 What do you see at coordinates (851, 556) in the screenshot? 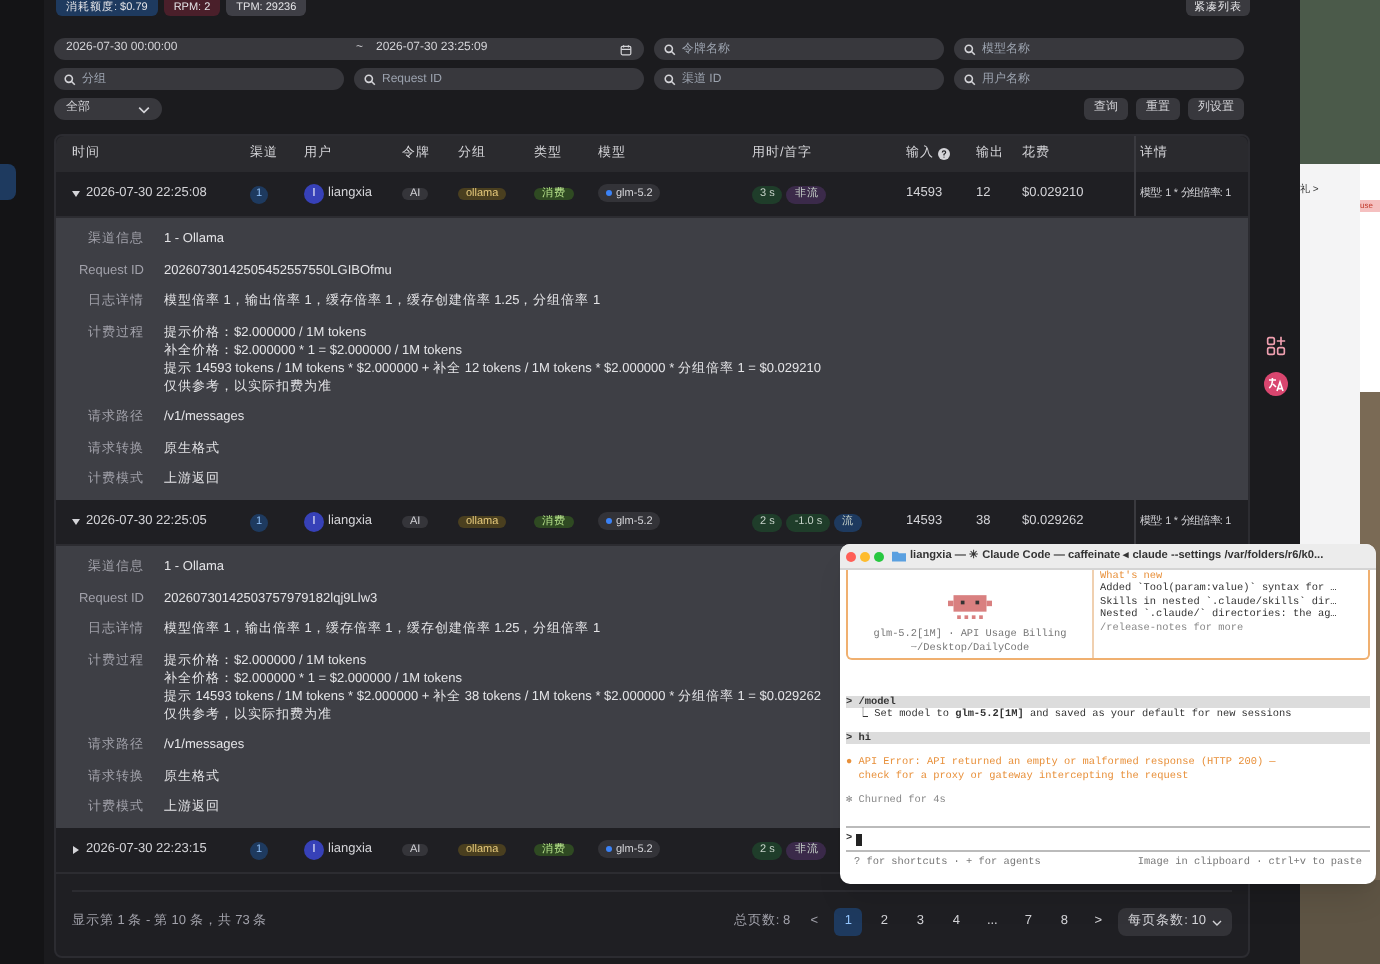
I see `close-button` at bounding box center [851, 556].